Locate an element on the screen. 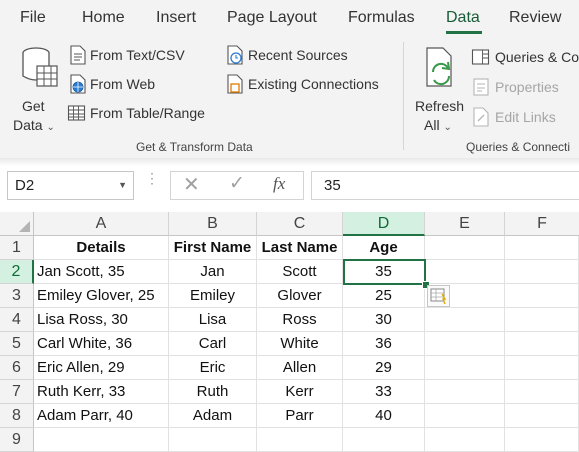 The width and height of the screenshot is (579, 452). cell-b3: Emiley is located at coordinates (213, 296).